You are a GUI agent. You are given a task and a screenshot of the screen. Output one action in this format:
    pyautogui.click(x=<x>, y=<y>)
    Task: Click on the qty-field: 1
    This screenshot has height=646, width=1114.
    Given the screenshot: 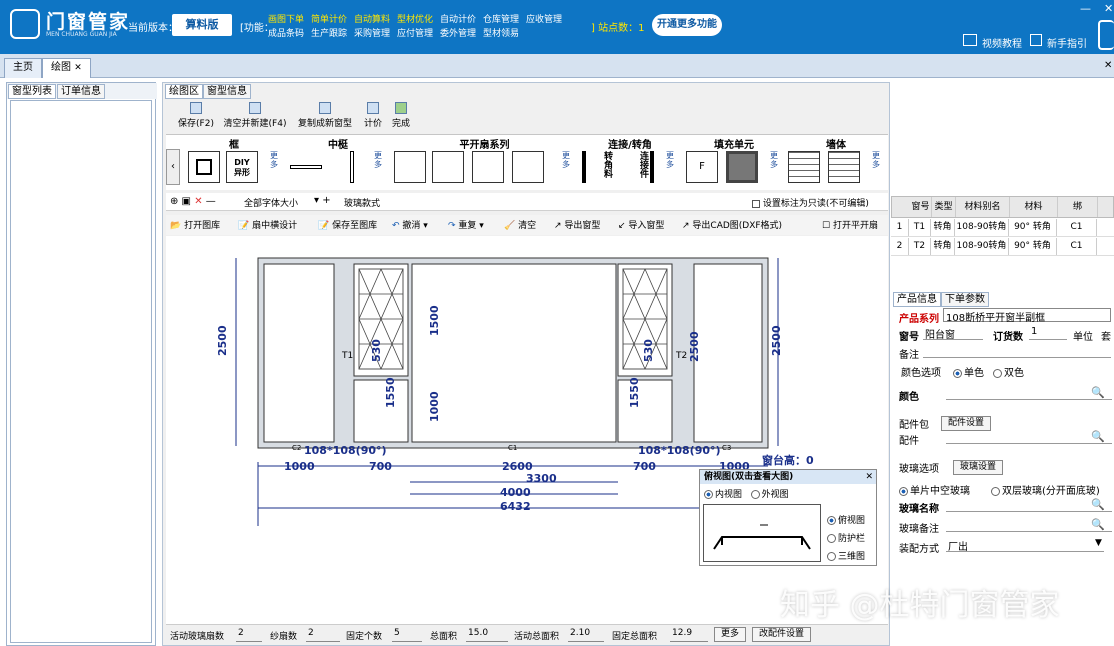 What is the action you would take?
    pyautogui.click(x=1048, y=333)
    